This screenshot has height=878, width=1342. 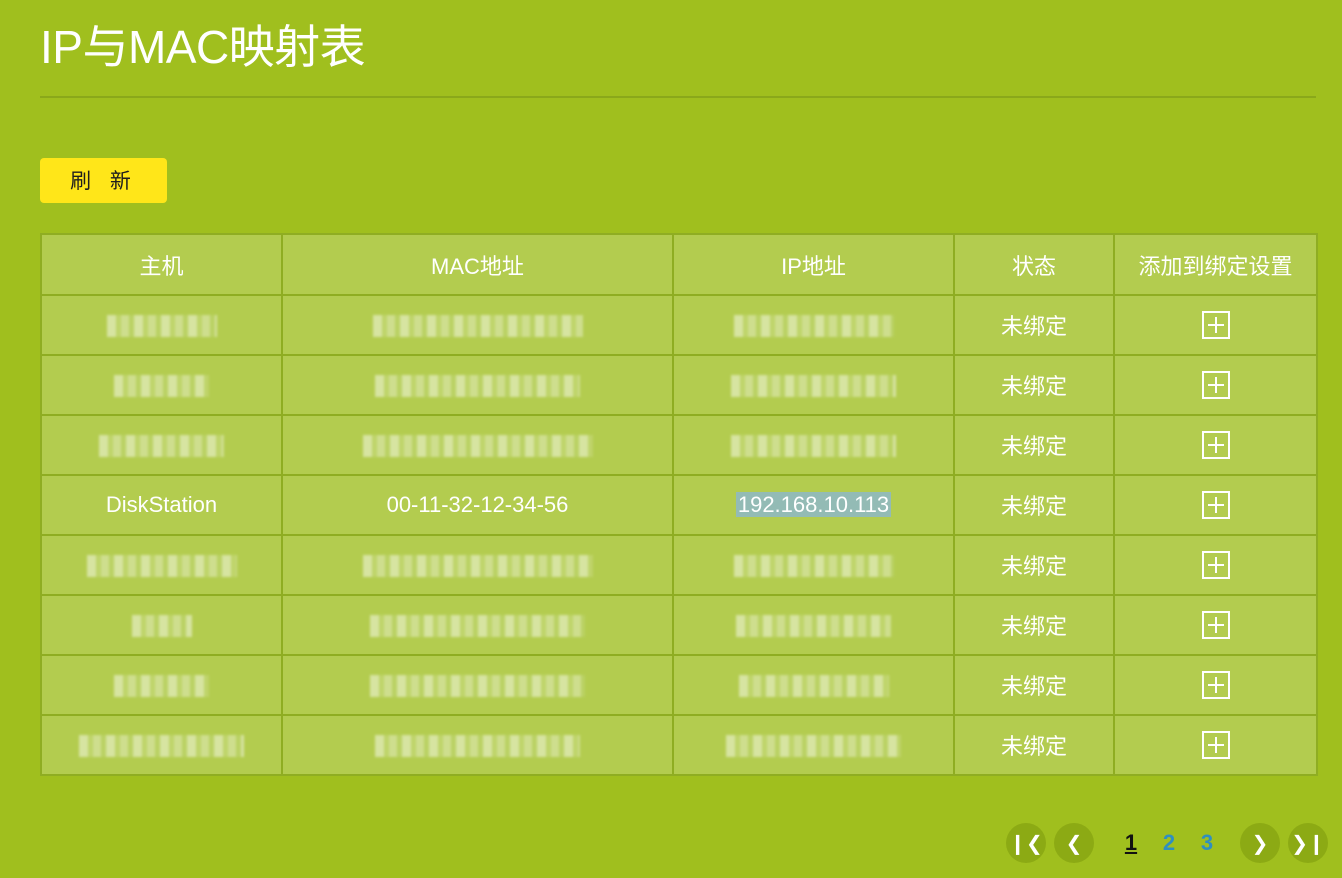 I want to click on mac-value: 00-11-32-12-34-56, so click(x=477, y=504).